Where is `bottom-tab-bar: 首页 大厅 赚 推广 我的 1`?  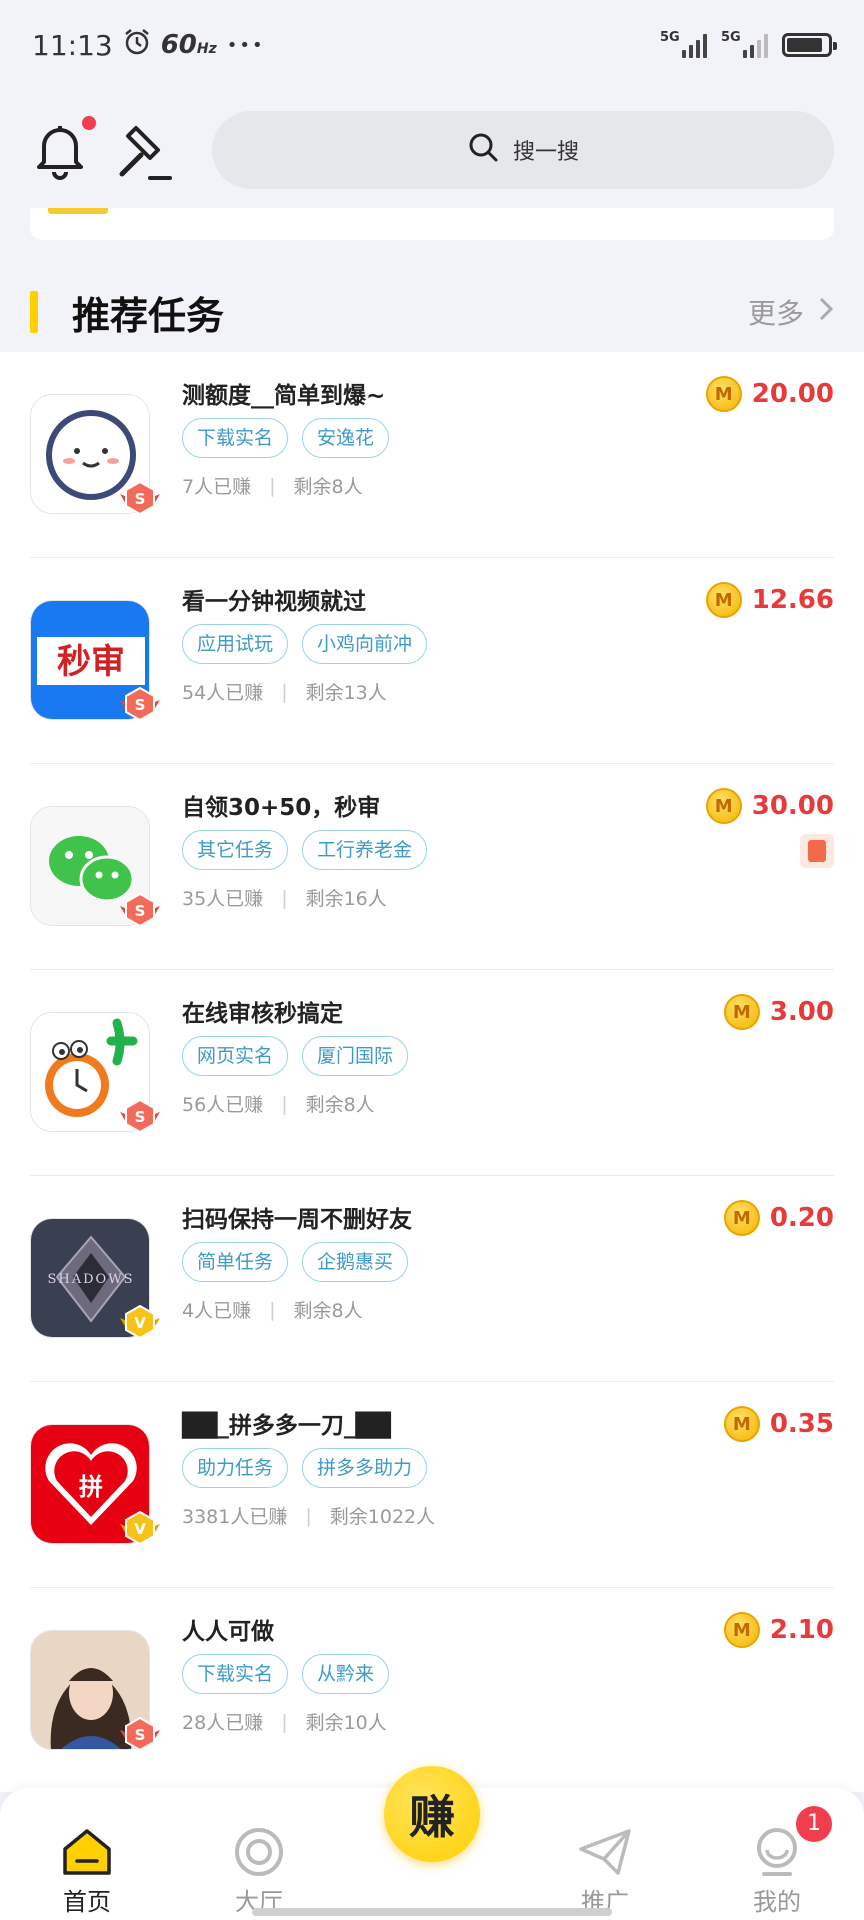 bottom-tab-bar: 首页 大厅 赚 推广 我的 1 is located at coordinates (432, 1843).